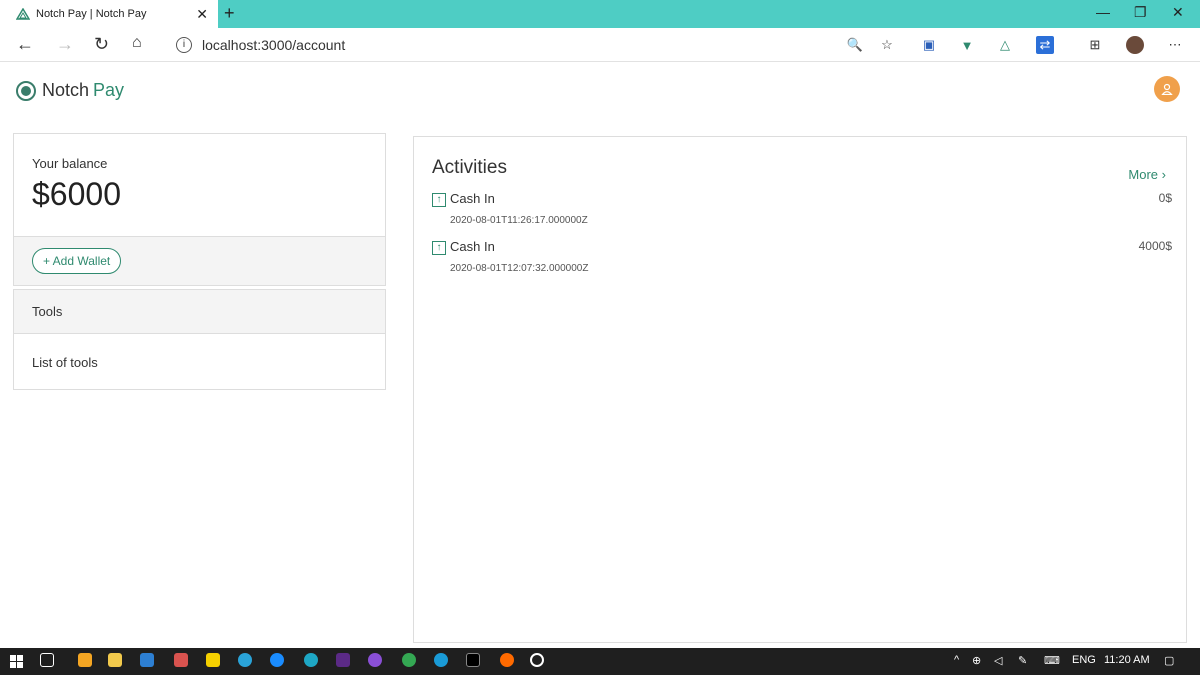  What do you see at coordinates (1095, 45) in the screenshot?
I see `collections-icon: ⊞` at bounding box center [1095, 45].